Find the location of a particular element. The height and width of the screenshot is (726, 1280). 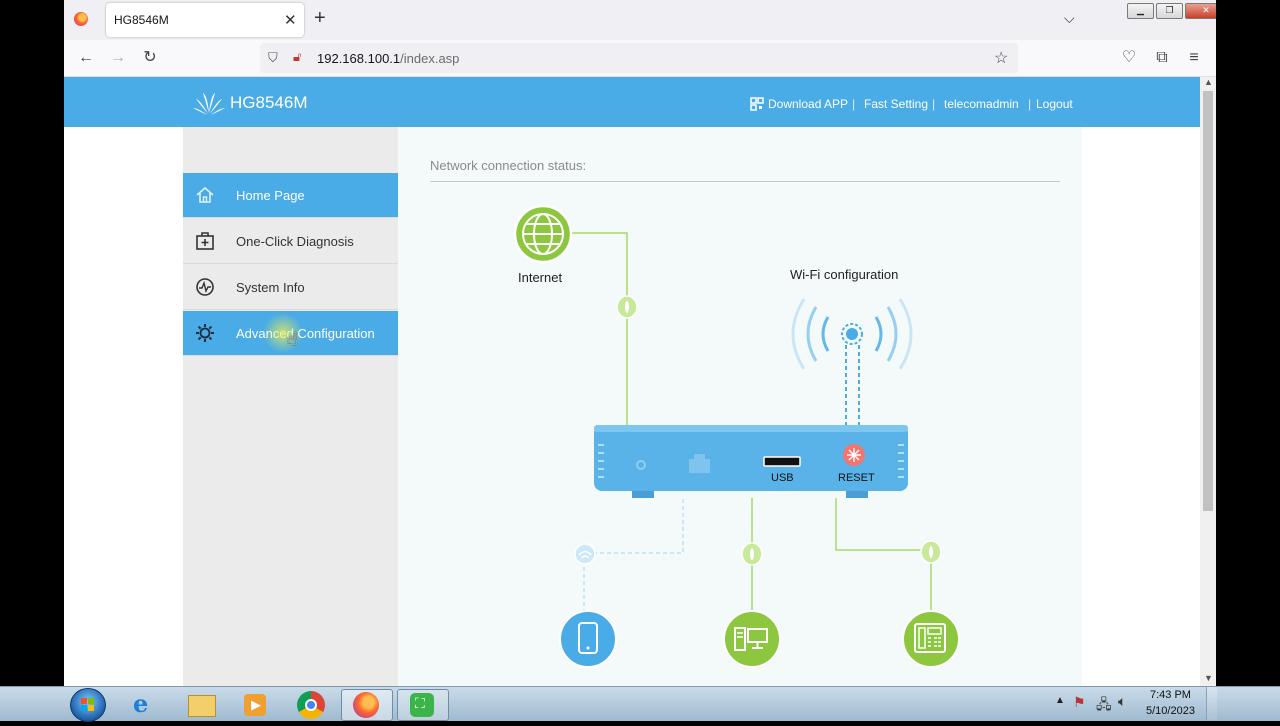

restore-button: ❐ is located at coordinates (1169, 11).